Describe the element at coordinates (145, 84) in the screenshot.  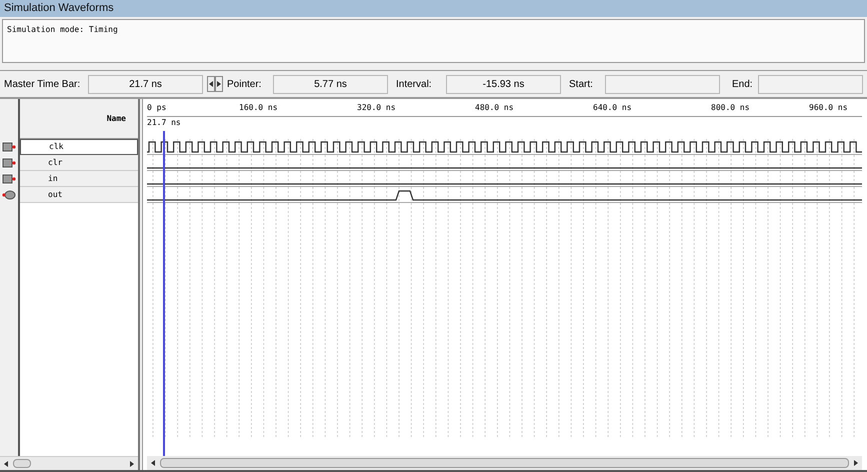
I see `master-time-bar-field: 21.7 ns` at that location.